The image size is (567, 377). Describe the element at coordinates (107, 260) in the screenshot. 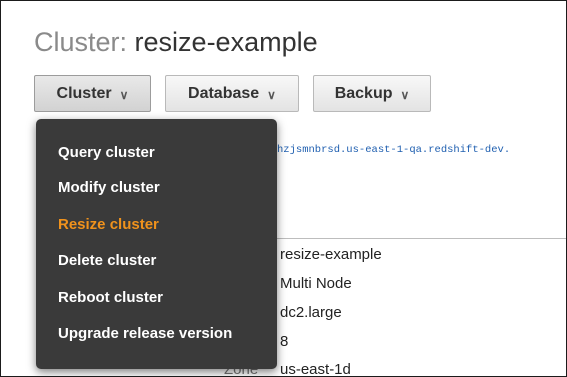

I see `menu-item-delete-cluster: Delete cluster` at that location.